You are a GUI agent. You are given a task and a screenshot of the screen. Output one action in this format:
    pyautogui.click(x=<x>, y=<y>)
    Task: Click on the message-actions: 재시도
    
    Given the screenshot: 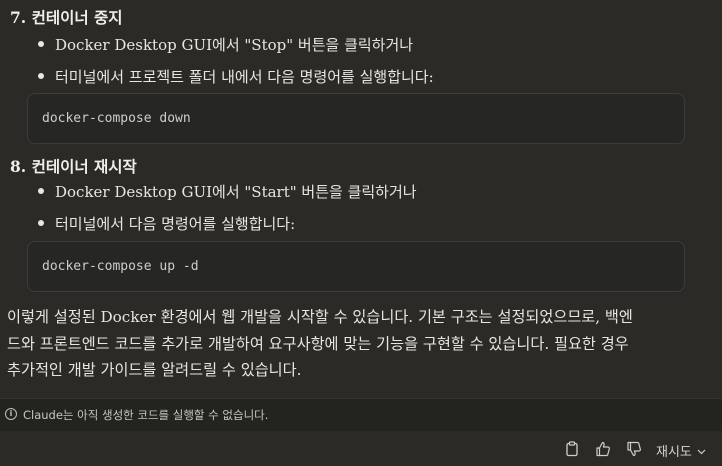 What is the action you would take?
    pyautogui.click(x=361, y=448)
    